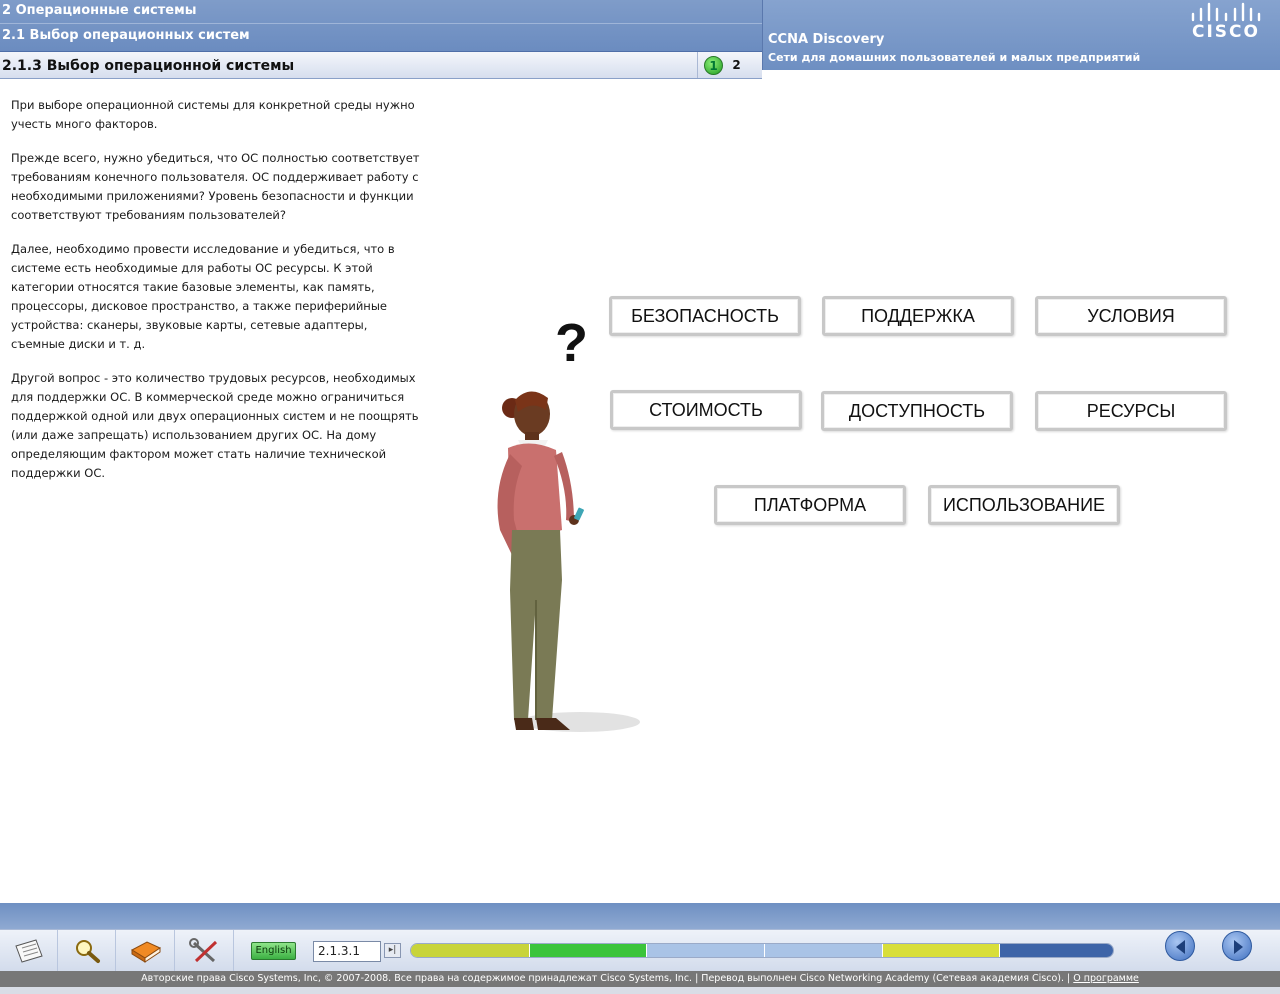  What do you see at coordinates (826, 39) in the screenshot?
I see `course-name: CCNA Discovery` at bounding box center [826, 39].